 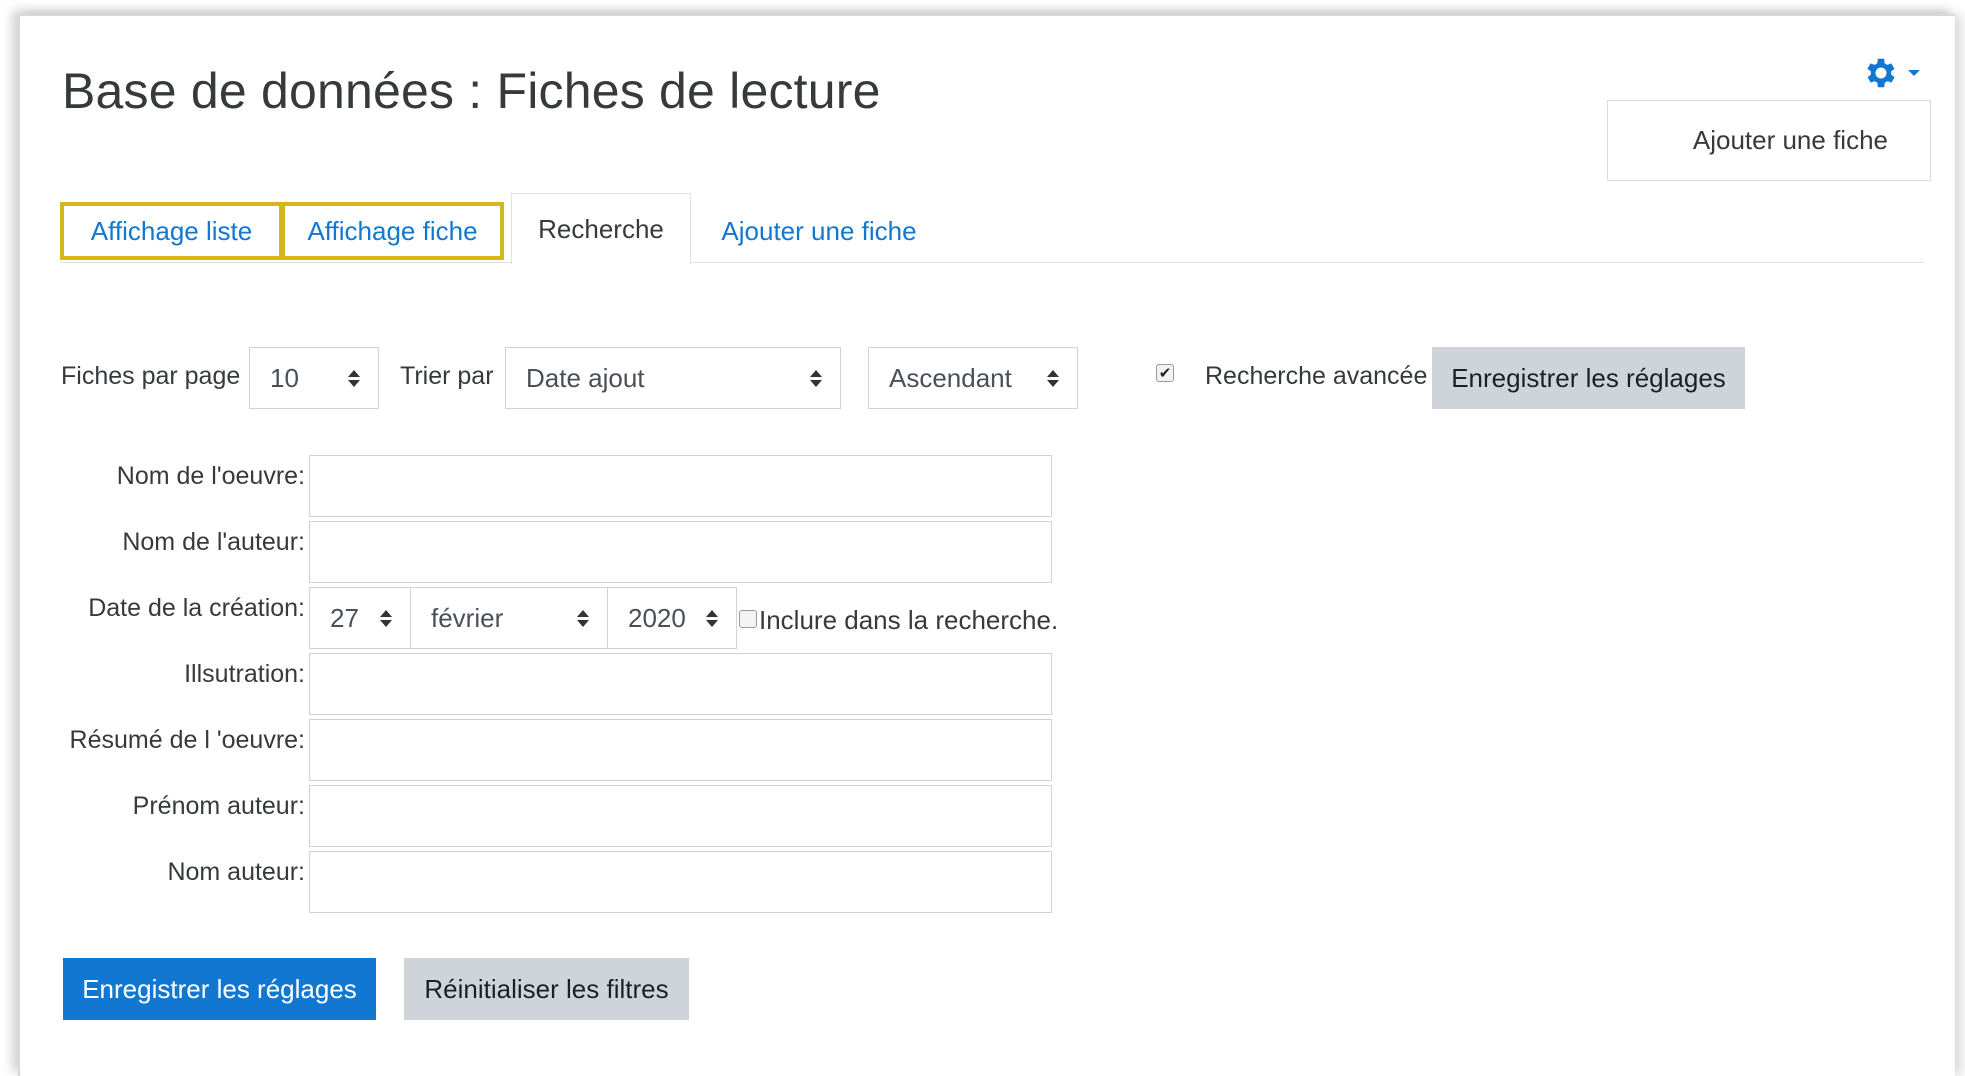 What do you see at coordinates (950, 377) in the screenshot?
I see `order-value: Ascendant` at bounding box center [950, 377].